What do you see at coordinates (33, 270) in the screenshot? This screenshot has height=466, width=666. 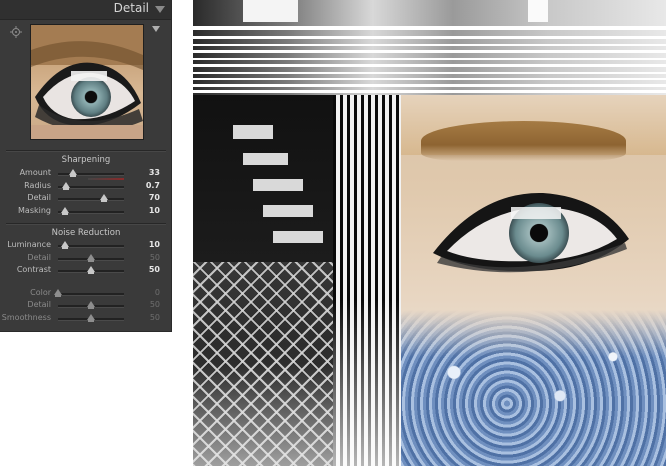 I see `slider-label: Contrast` at bounding box center [33, 270].